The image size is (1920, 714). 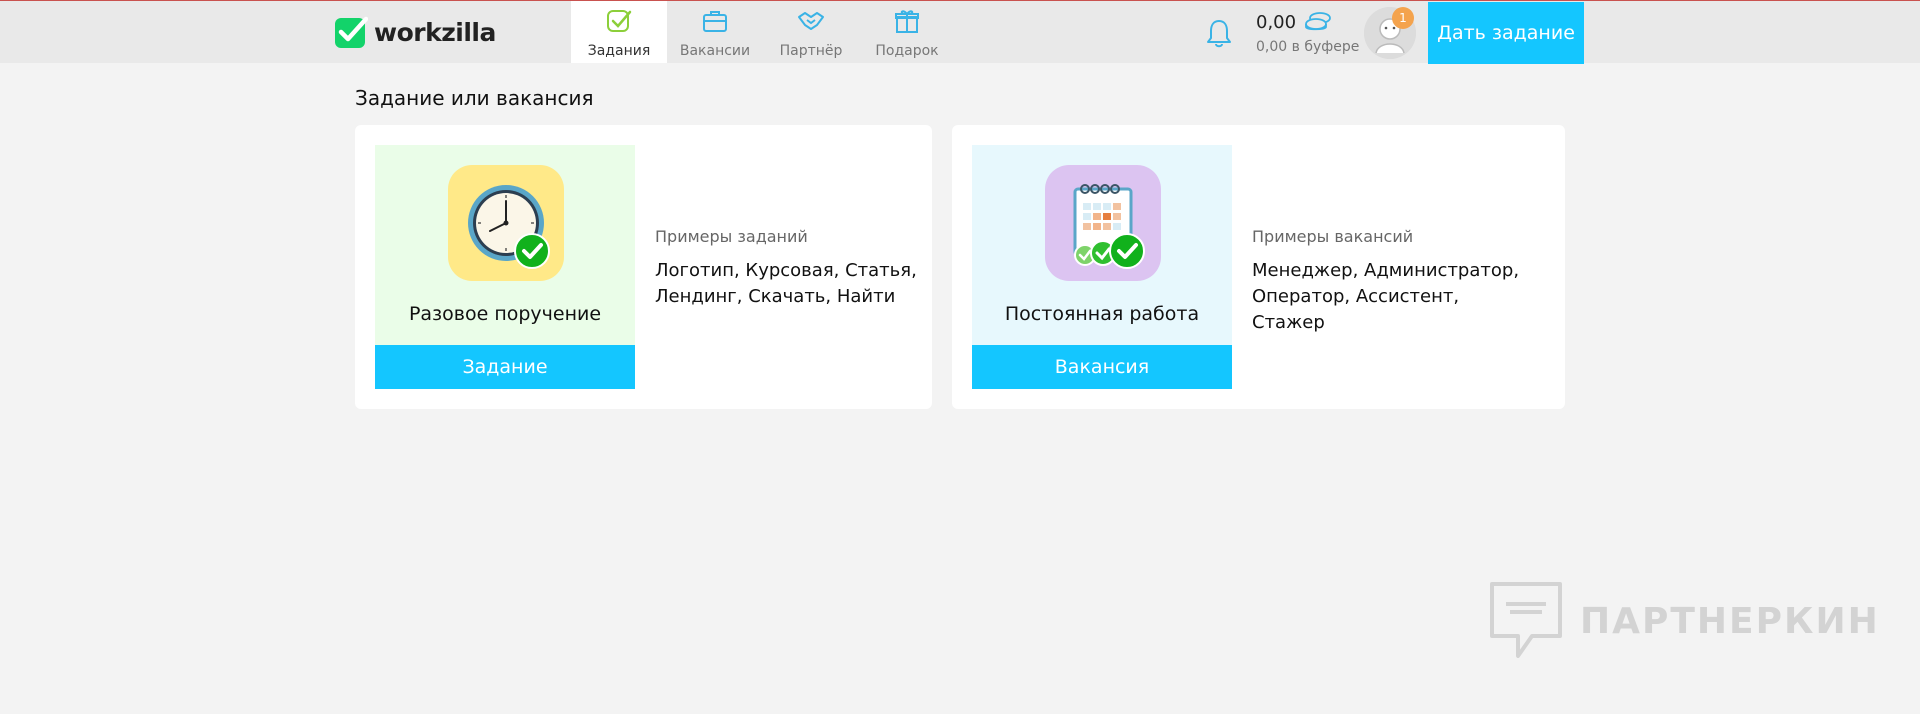 What do you see at coordinates (509, 227) in the screenshot?
I see `clock-check-icon` at bounding box center [509, 227].